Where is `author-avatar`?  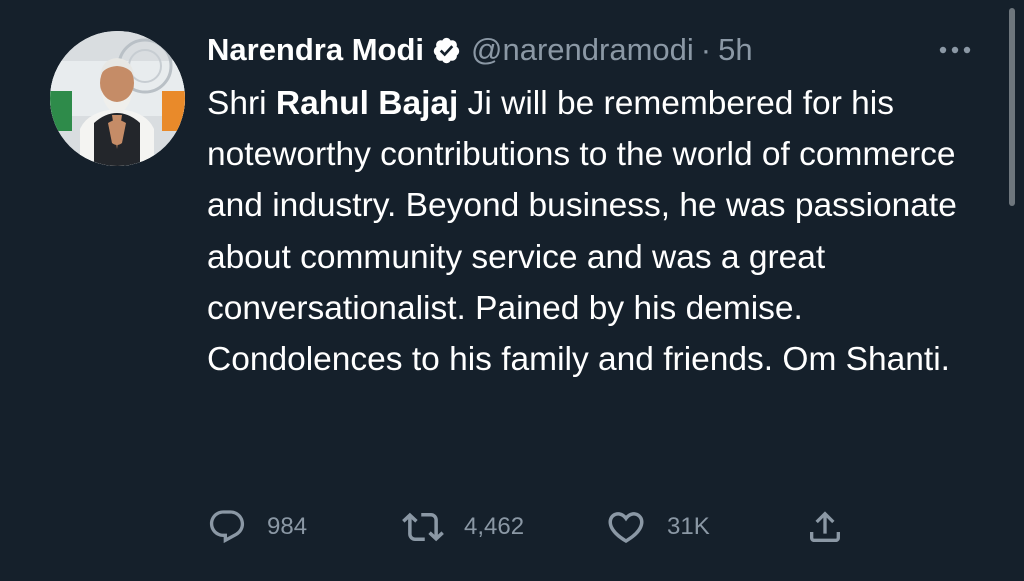
author-avatar is located at coordinates (117, 98).